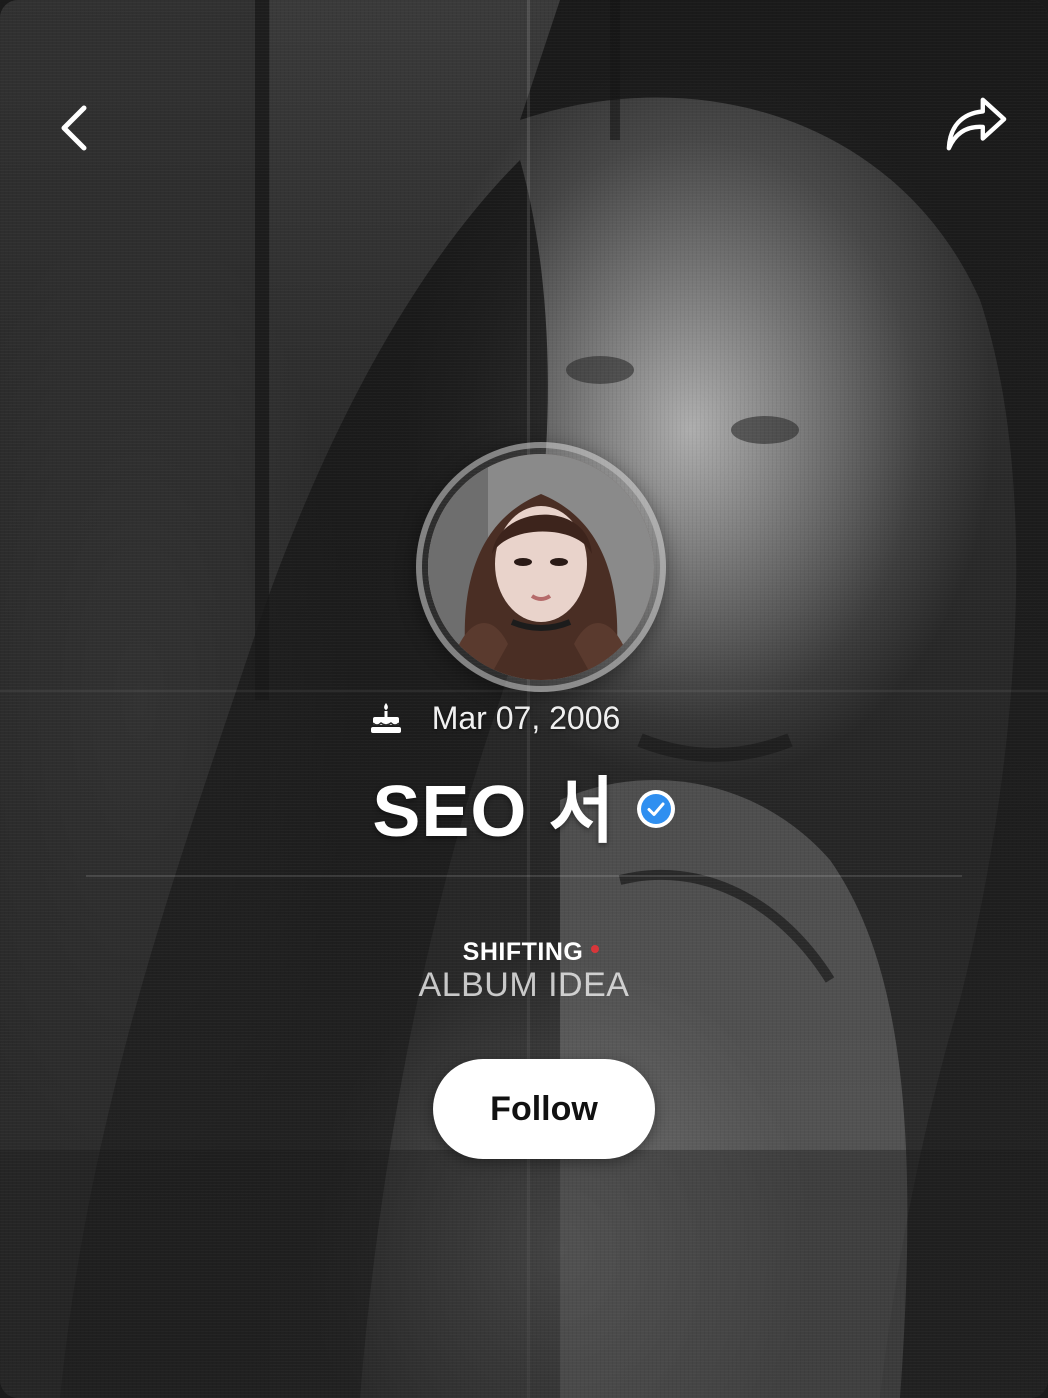 This screenshot has height=1398, width=1048. I want to click on birthday-text: Mar 07, 2006, so click(526, 718).